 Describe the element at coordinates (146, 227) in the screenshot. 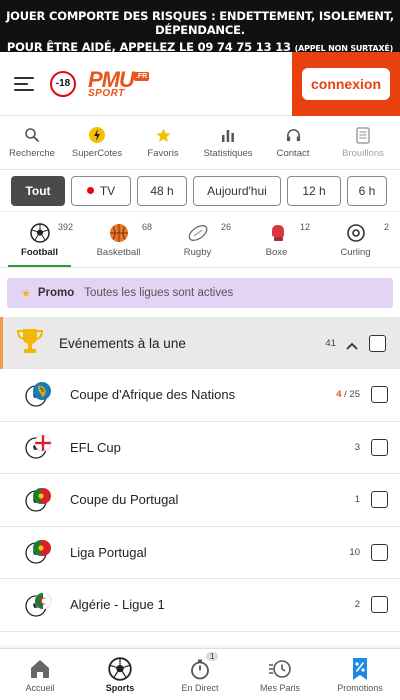

I see `tab-count: 68` at that location.